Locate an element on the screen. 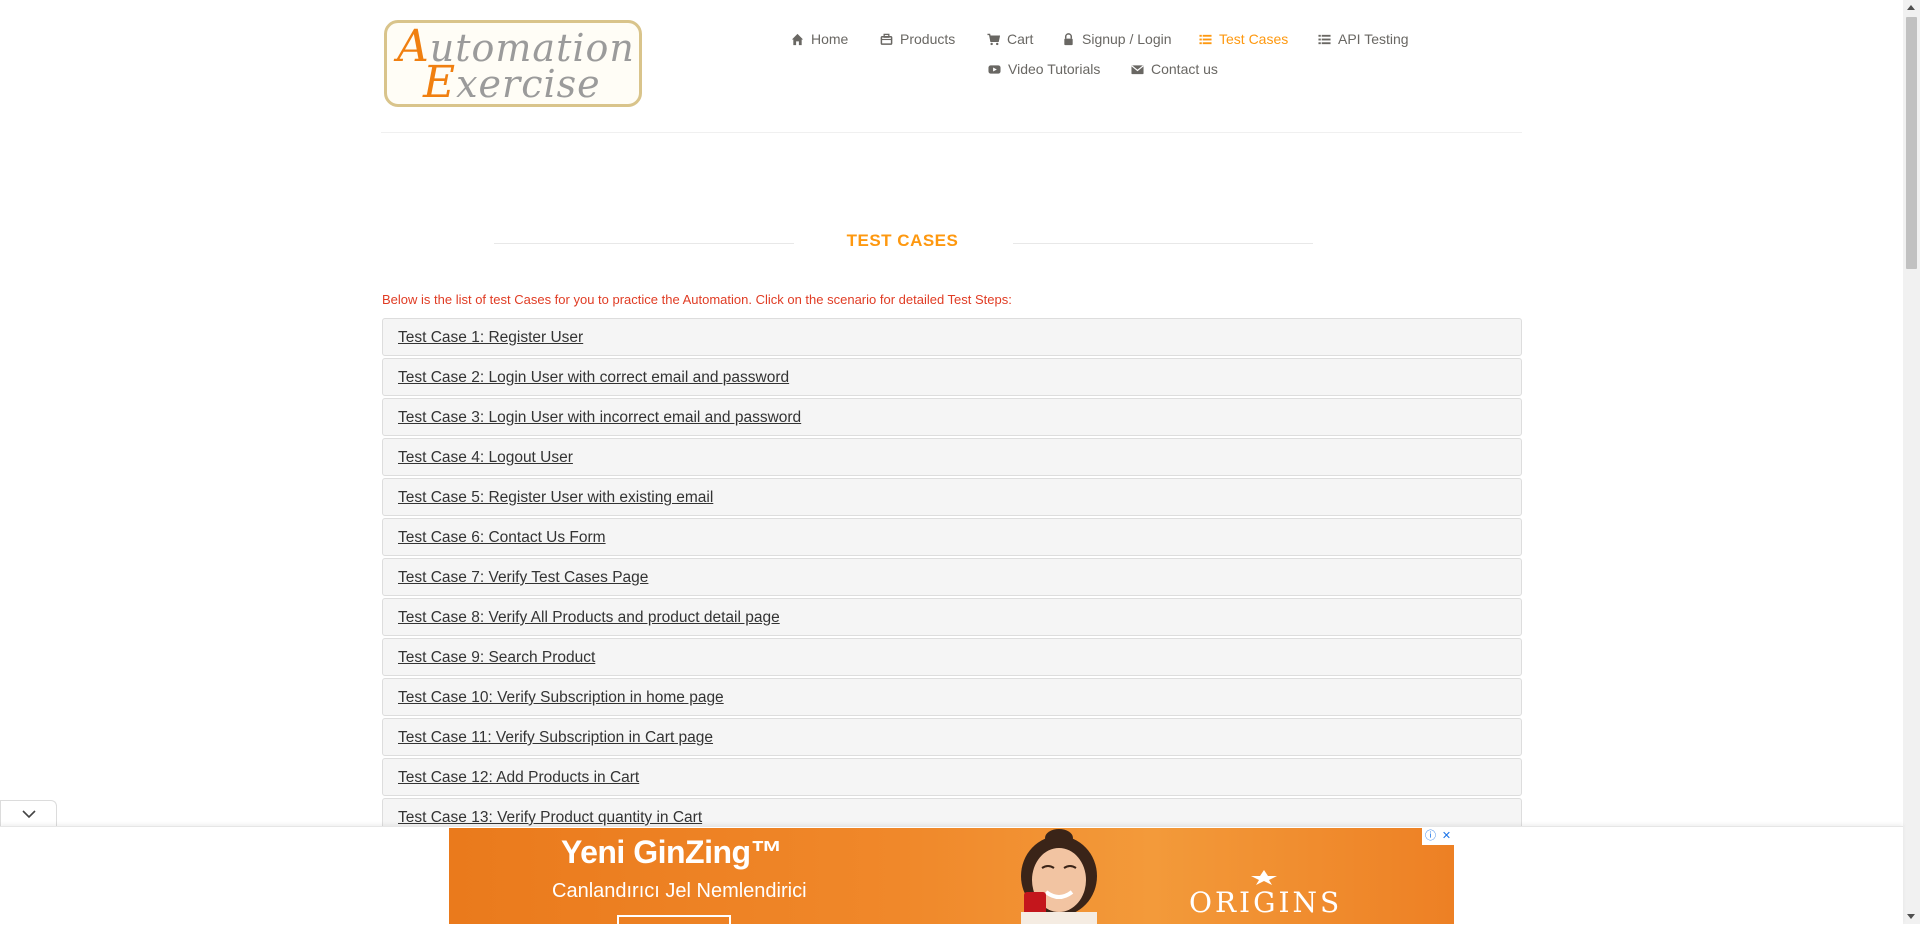 Image resolution: width=1920 pixels, height=925 pixels. nav-test-cases-label: Test Cases is located at coordinates (1254, 39).